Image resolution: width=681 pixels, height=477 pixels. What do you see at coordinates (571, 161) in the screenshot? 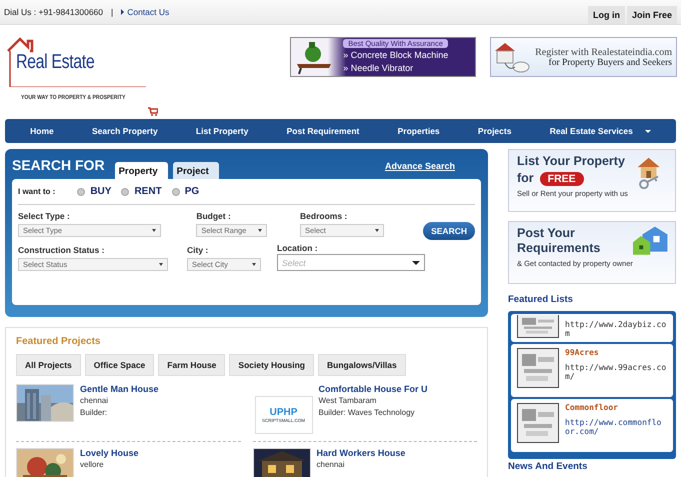
I see `promo-title: List Your Property` at bounding box center [571, 161].